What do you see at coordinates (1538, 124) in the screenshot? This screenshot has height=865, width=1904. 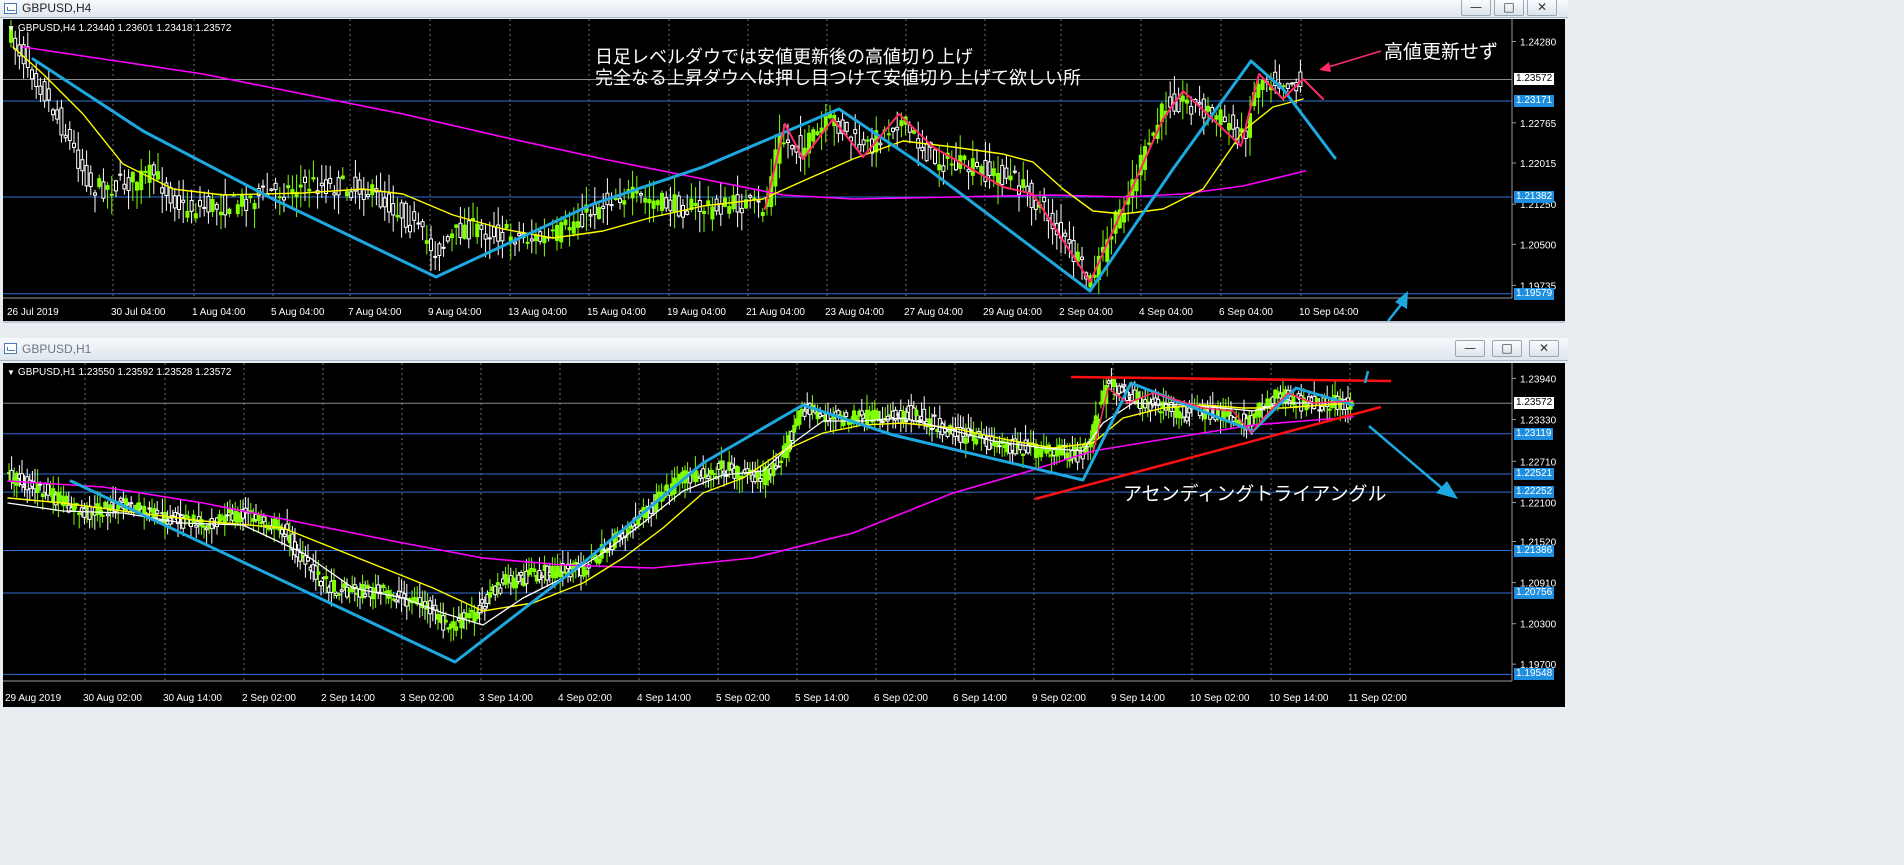 I see `y-axis-tick-label: 1.22765` at bounding box center [1538, 124].